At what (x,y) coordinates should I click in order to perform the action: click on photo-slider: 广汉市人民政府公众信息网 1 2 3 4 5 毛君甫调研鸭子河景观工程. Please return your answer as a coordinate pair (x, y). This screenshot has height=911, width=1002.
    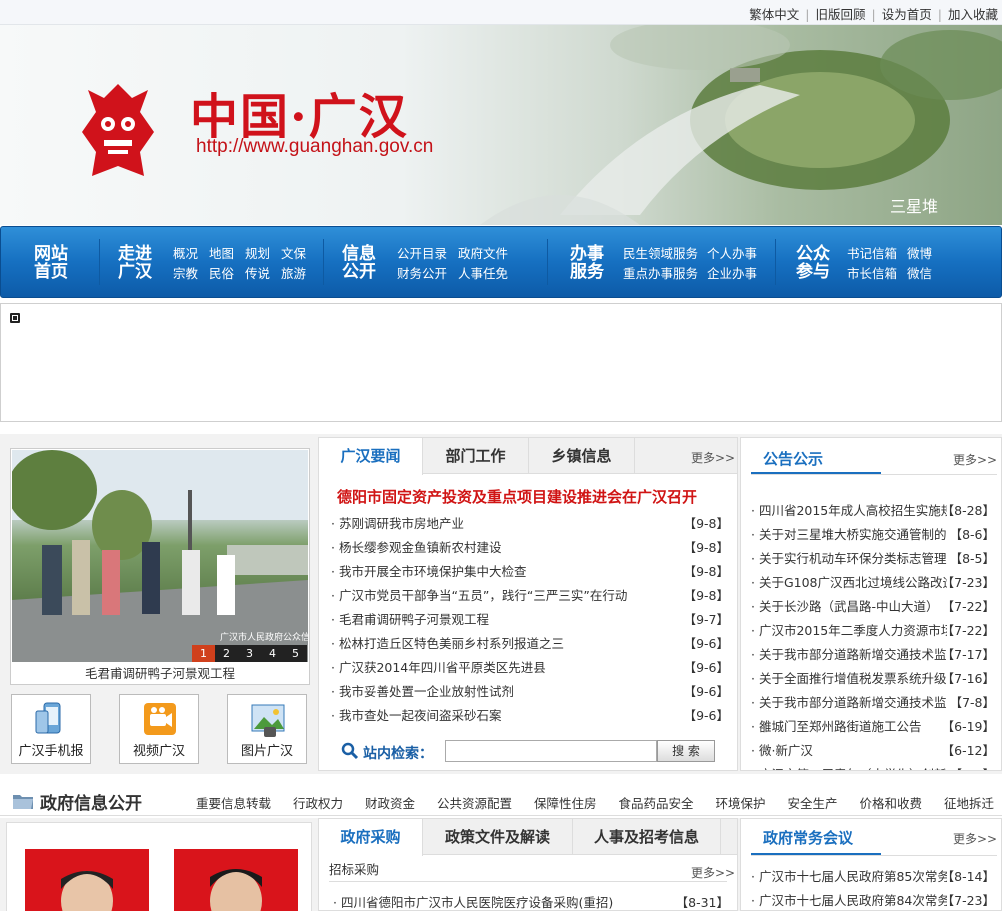
    Looking at the image, I should click on (167, 566).